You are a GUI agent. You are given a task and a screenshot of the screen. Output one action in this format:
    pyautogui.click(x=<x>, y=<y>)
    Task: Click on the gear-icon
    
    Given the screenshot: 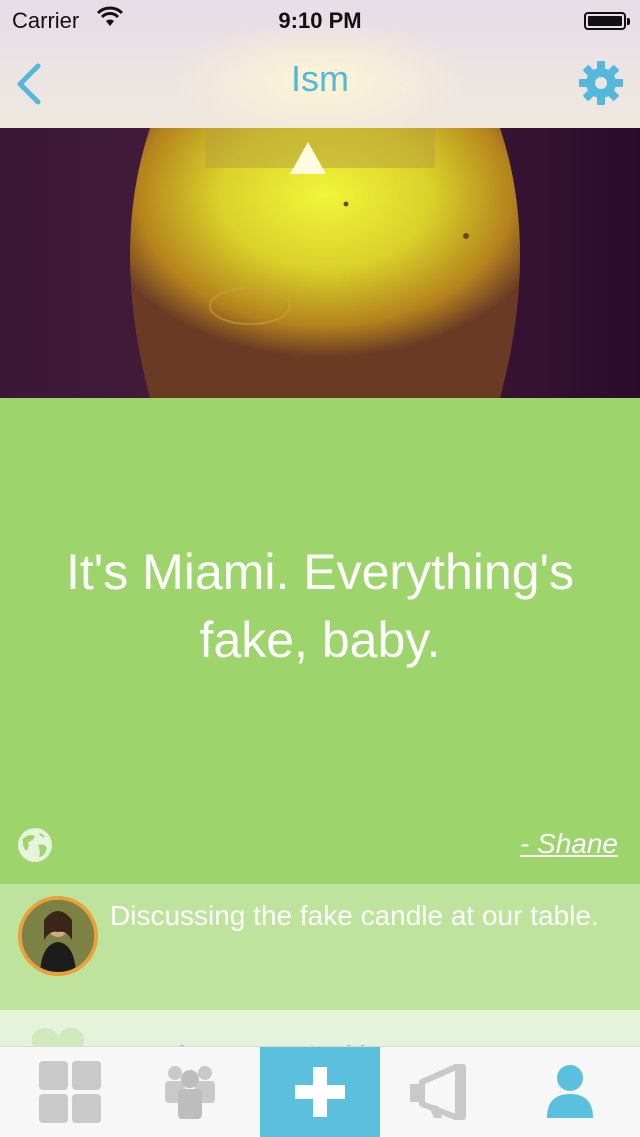 What is the action you would take?
    pyautogui.click(x=601, y=83)
    